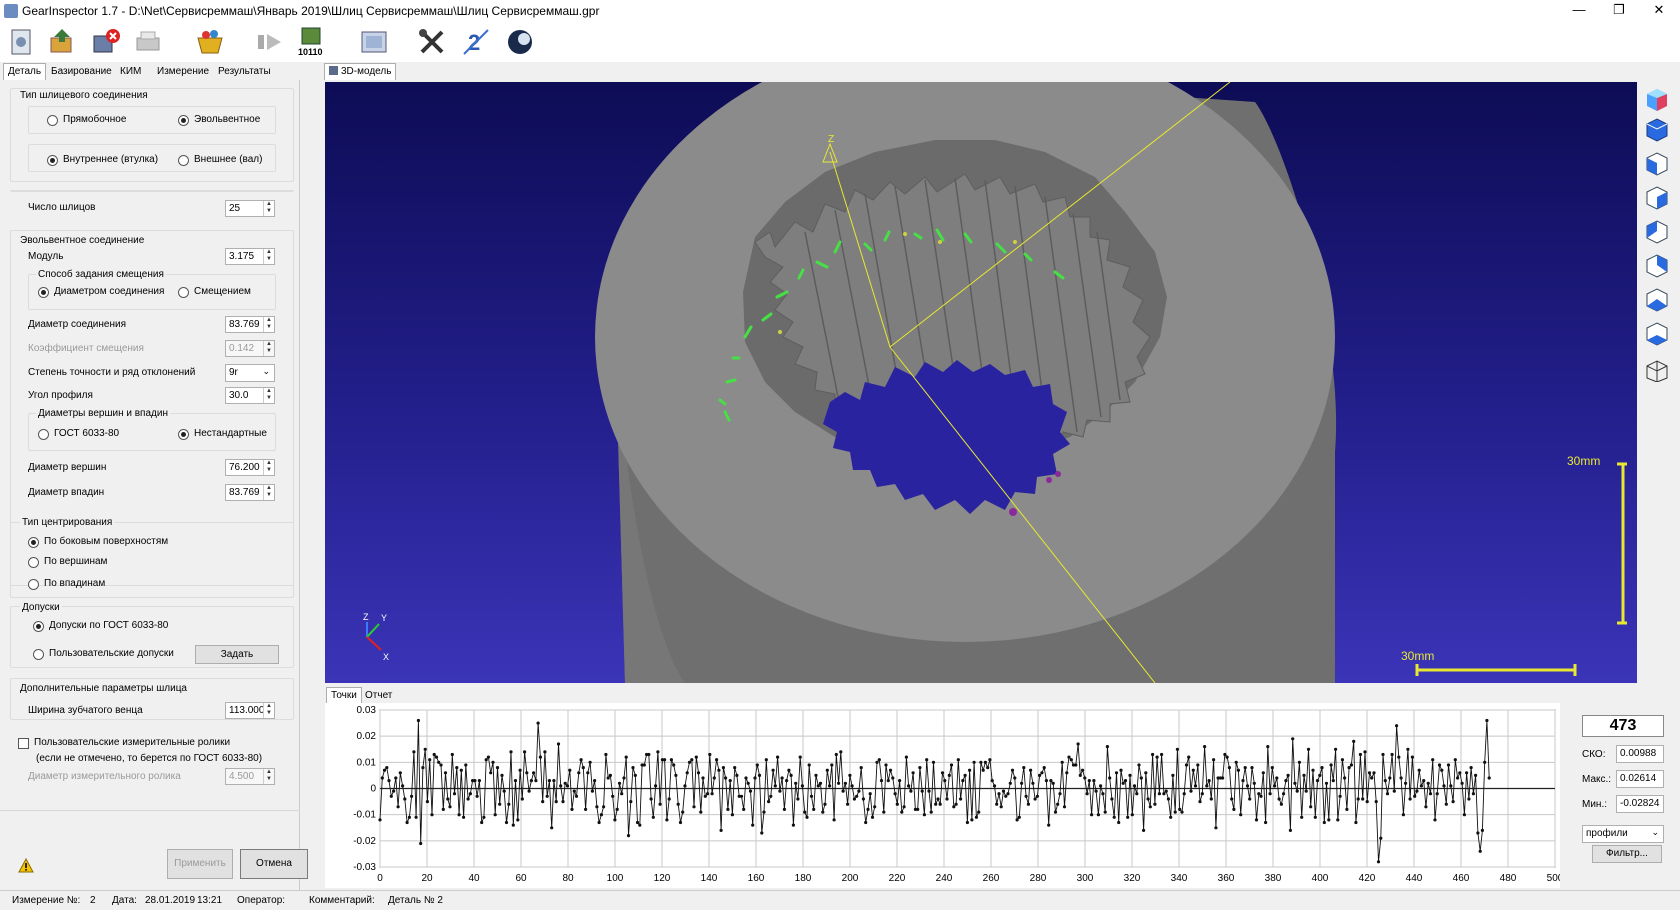  What do you see at coordinates (200, 864) in the screenshot?
I see `apply-button: Применить` at bounding box center [200, 864].